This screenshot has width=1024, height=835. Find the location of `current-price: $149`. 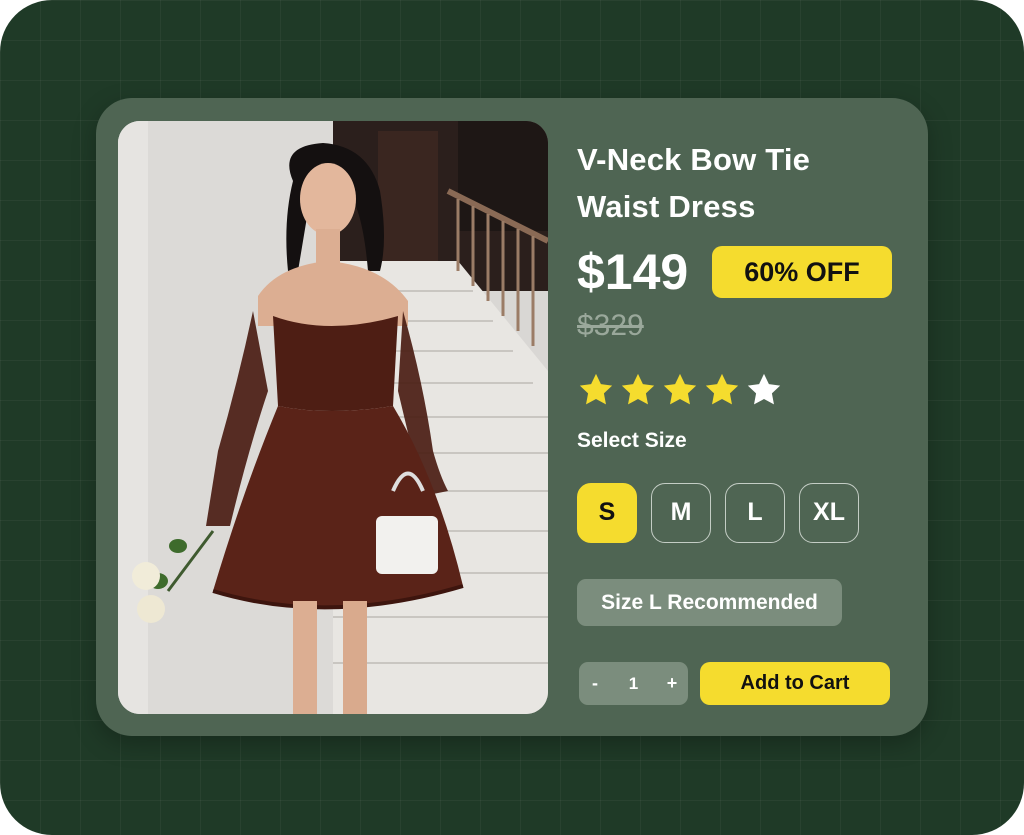

current-price: $149 is located at coordinates (633, 272).